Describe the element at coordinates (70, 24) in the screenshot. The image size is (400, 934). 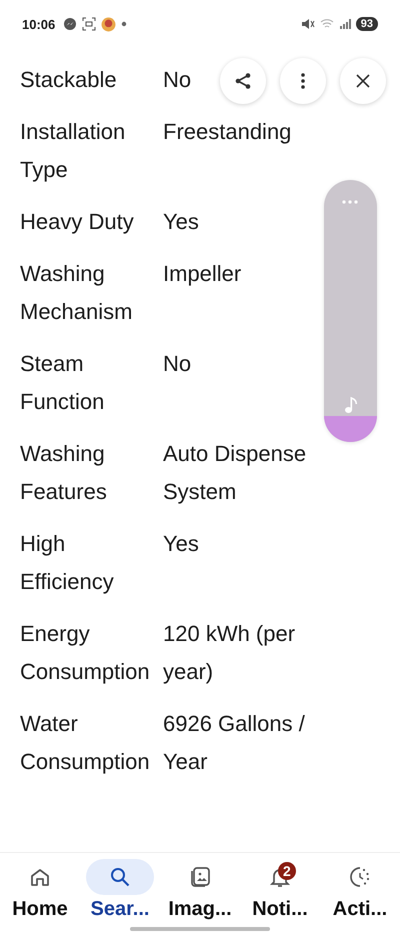
I see `messenger-icon` at that location.